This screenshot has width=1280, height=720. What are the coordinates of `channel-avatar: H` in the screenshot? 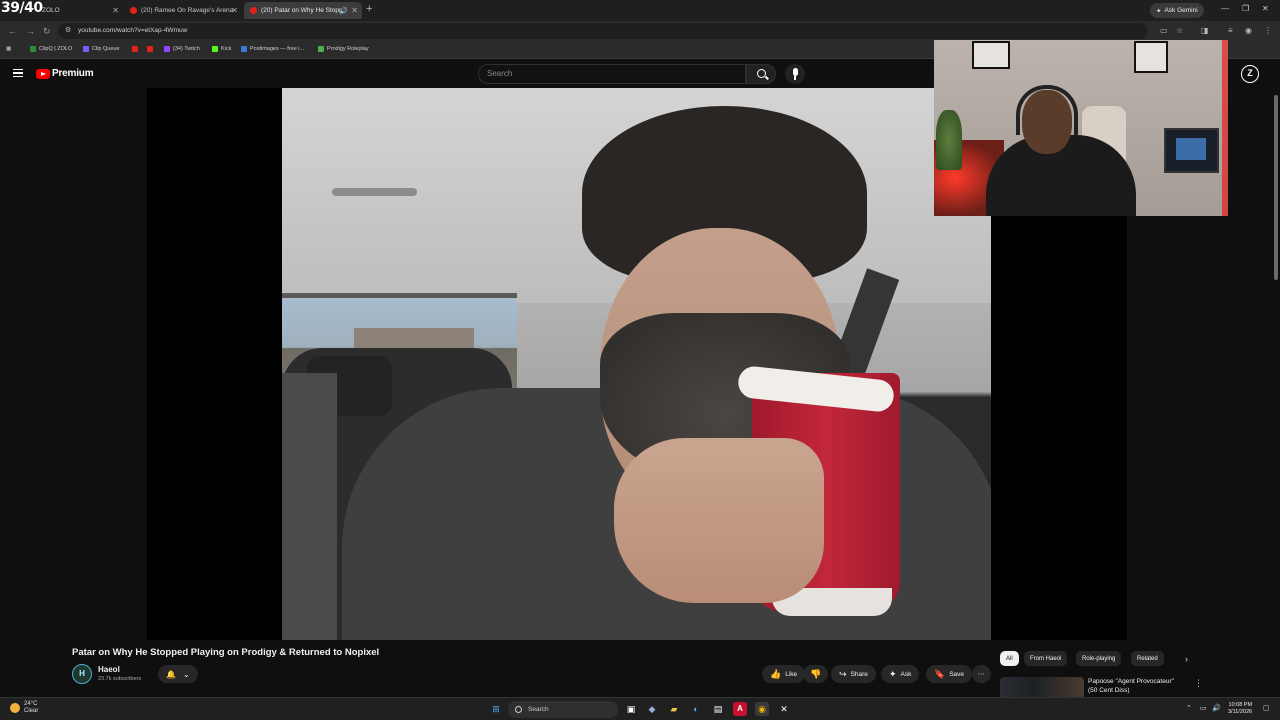 It's located at (82, 674).